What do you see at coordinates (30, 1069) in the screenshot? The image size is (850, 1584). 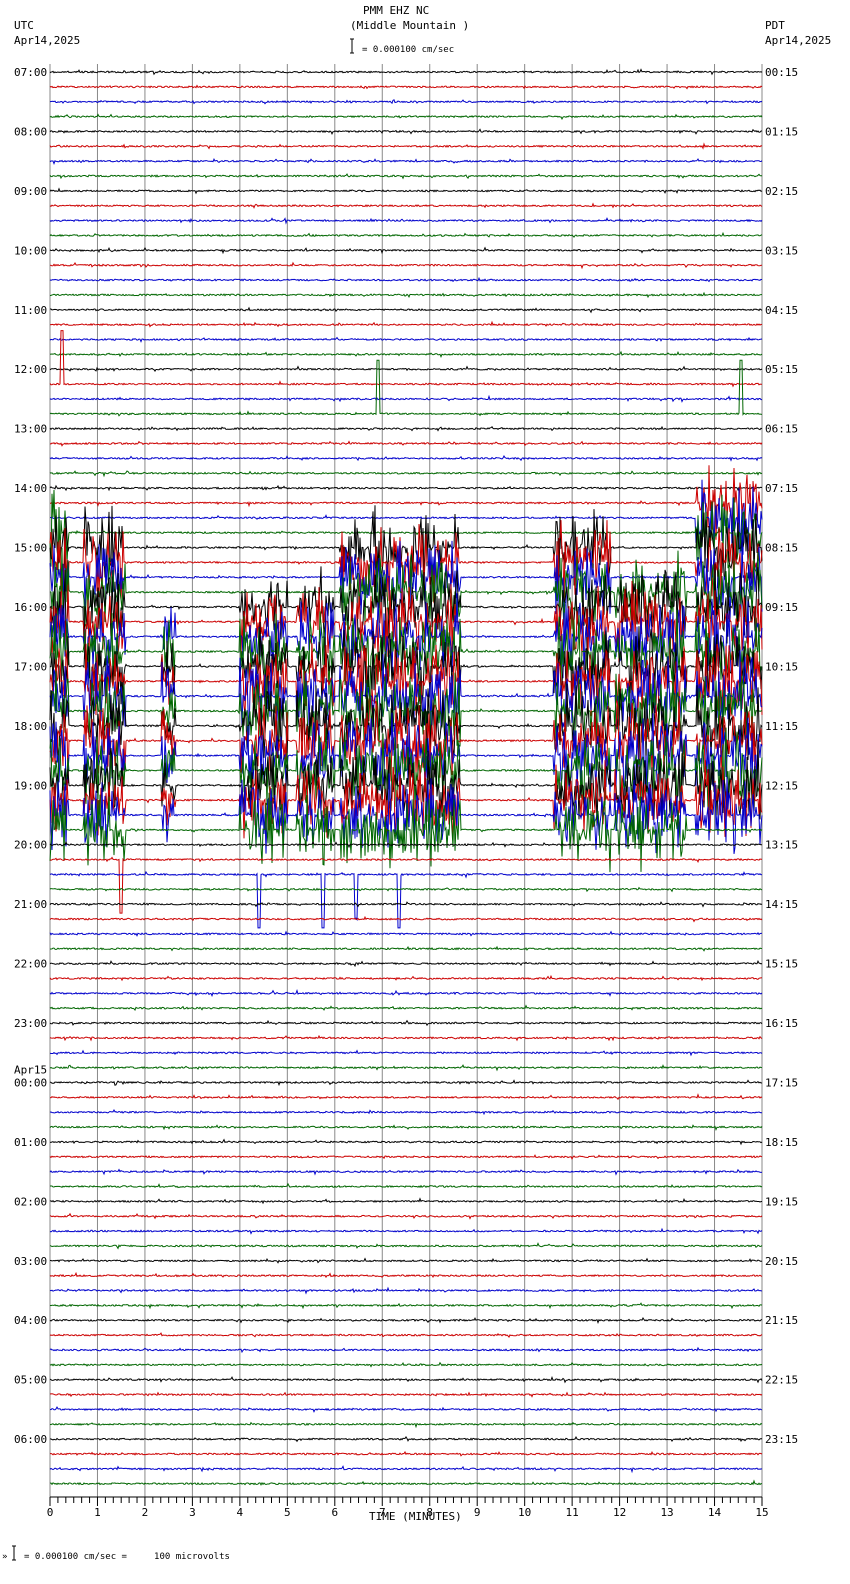 I see `date-change-label: Apr15` at bounding box center [30, 1069].